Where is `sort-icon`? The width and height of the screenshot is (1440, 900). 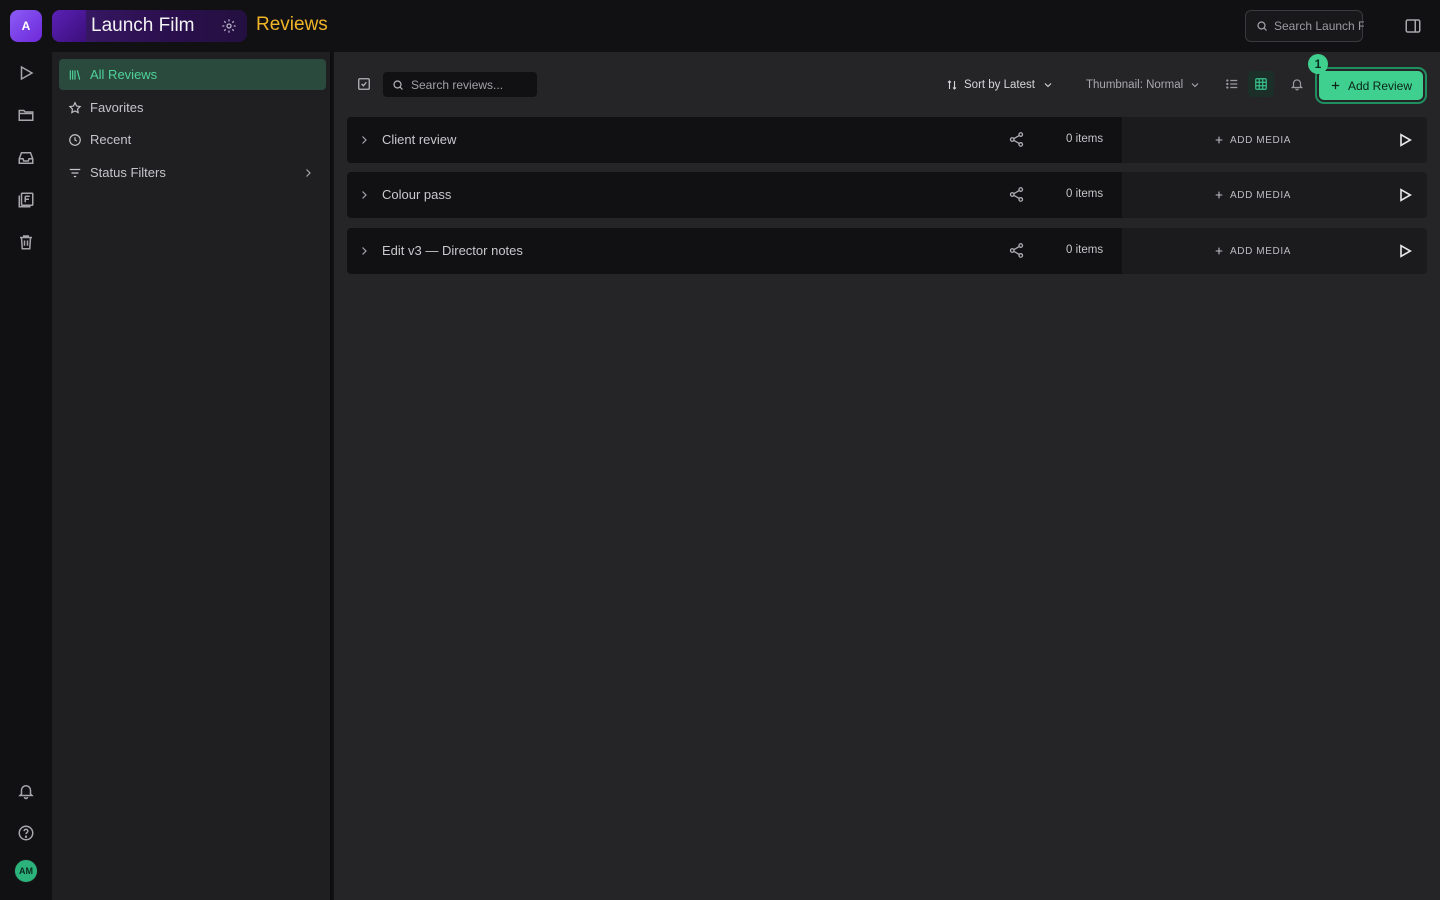 sort-icon is located at coordinates (952, 85).